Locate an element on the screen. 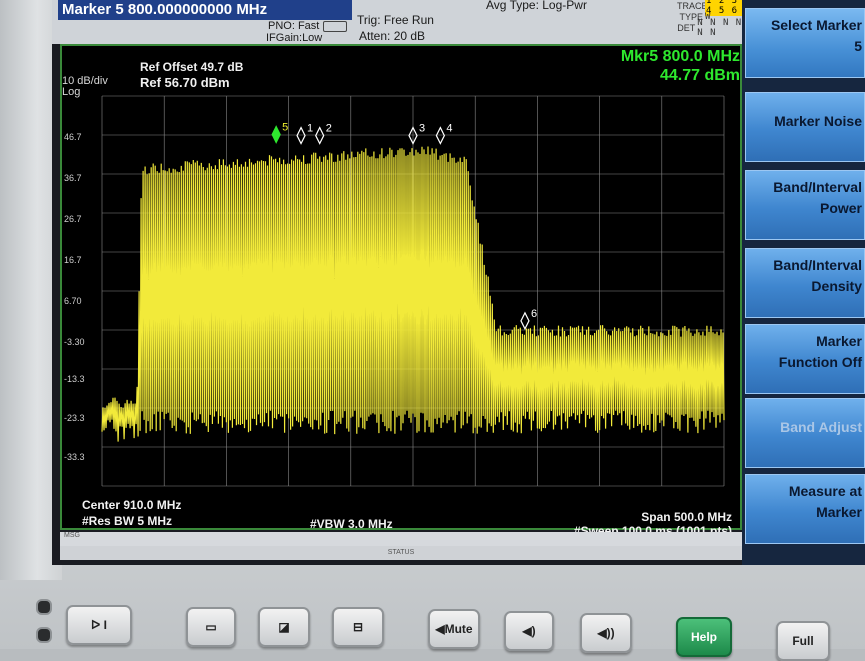 The width and height of the screenshot is (865, 661). marker-5: 5 is located at coordinates (279, 133).